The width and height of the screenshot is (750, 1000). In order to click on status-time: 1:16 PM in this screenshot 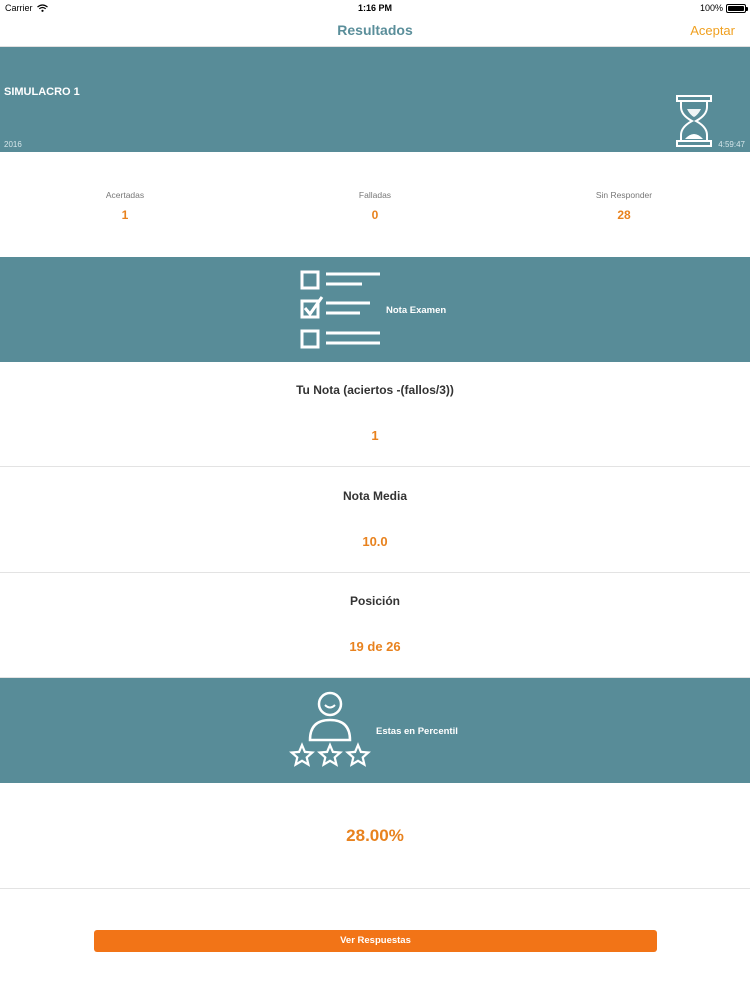, I will do `click(374, 8)`.